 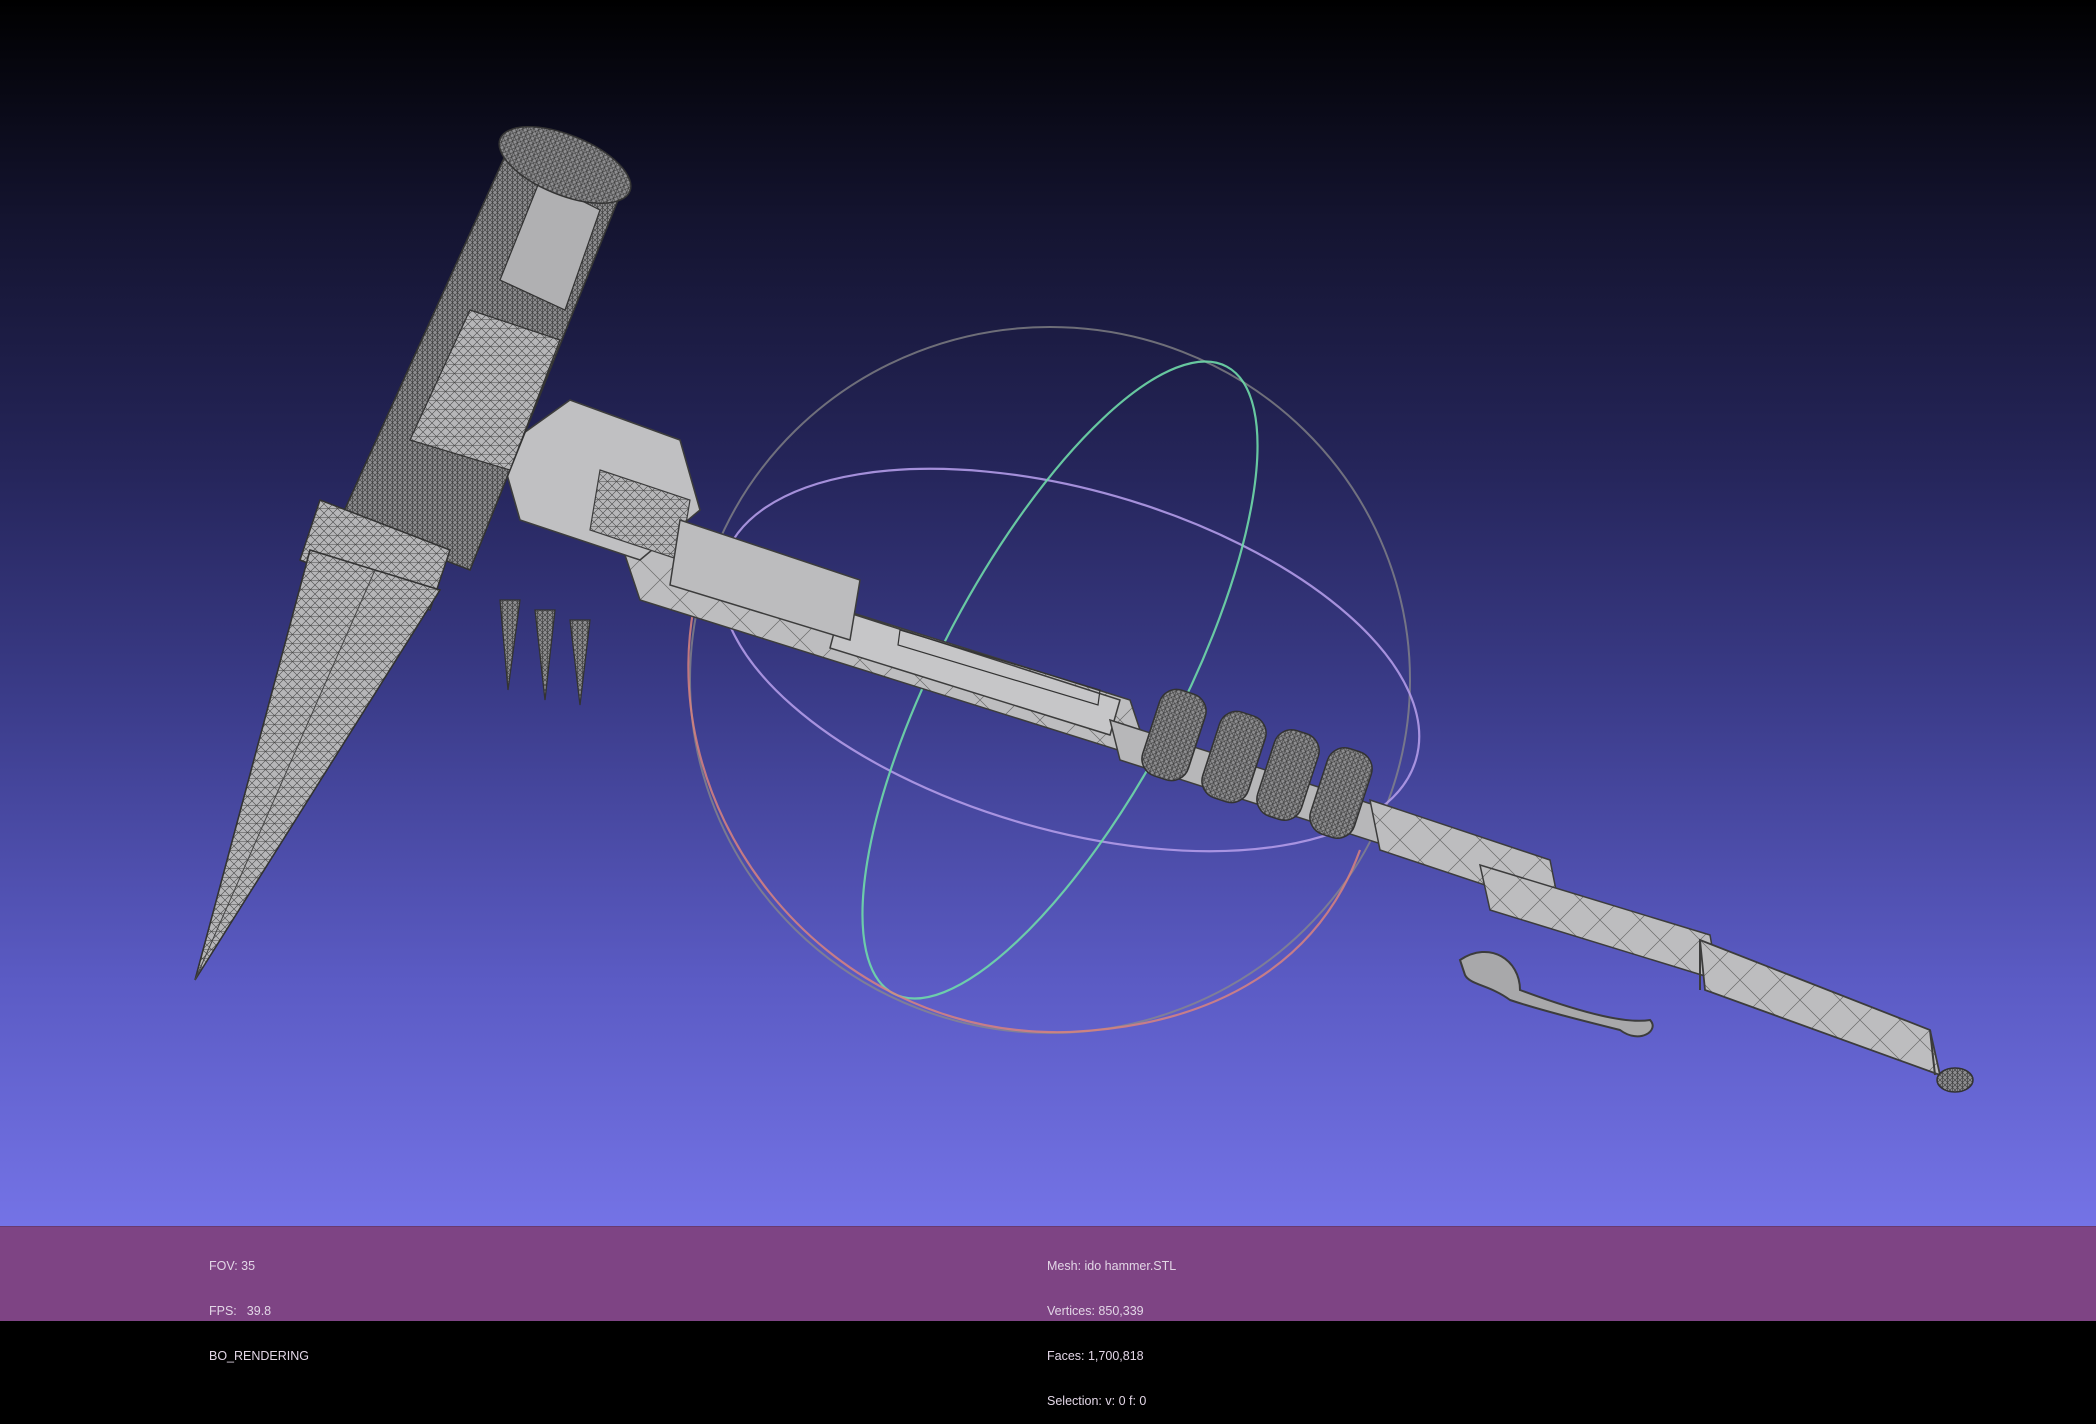 I want to click on vertices-readout: Vertices: 850,339, so click(x=1095, y=1311).